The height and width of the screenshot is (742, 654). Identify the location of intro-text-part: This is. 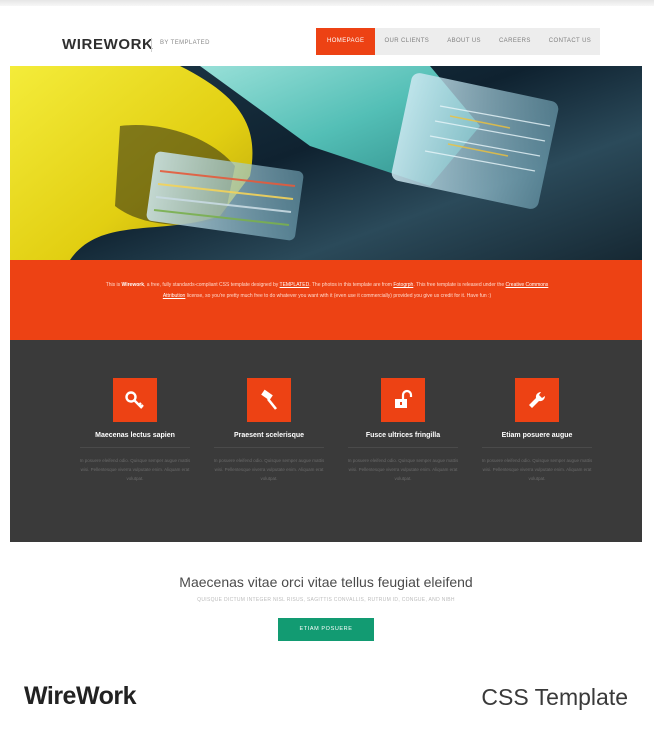
(113, 285).